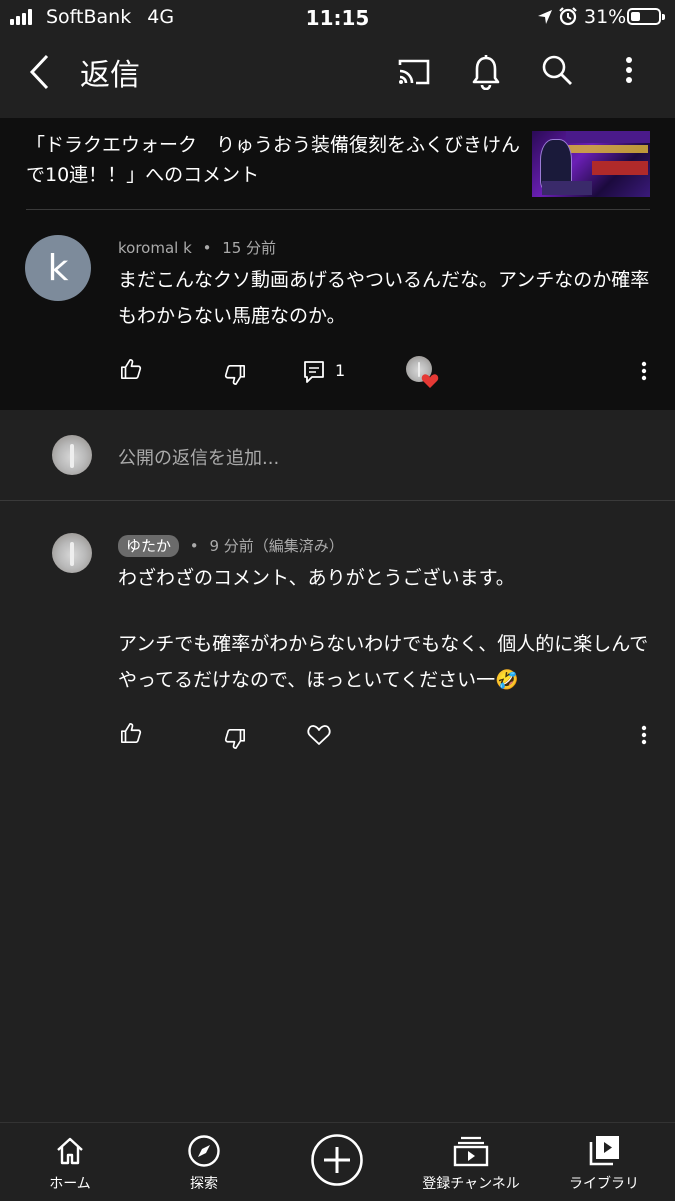  Describe the element at coordinates (204, 1184) in the screenshot. I see `nav-explore-label: 探索` at that location.